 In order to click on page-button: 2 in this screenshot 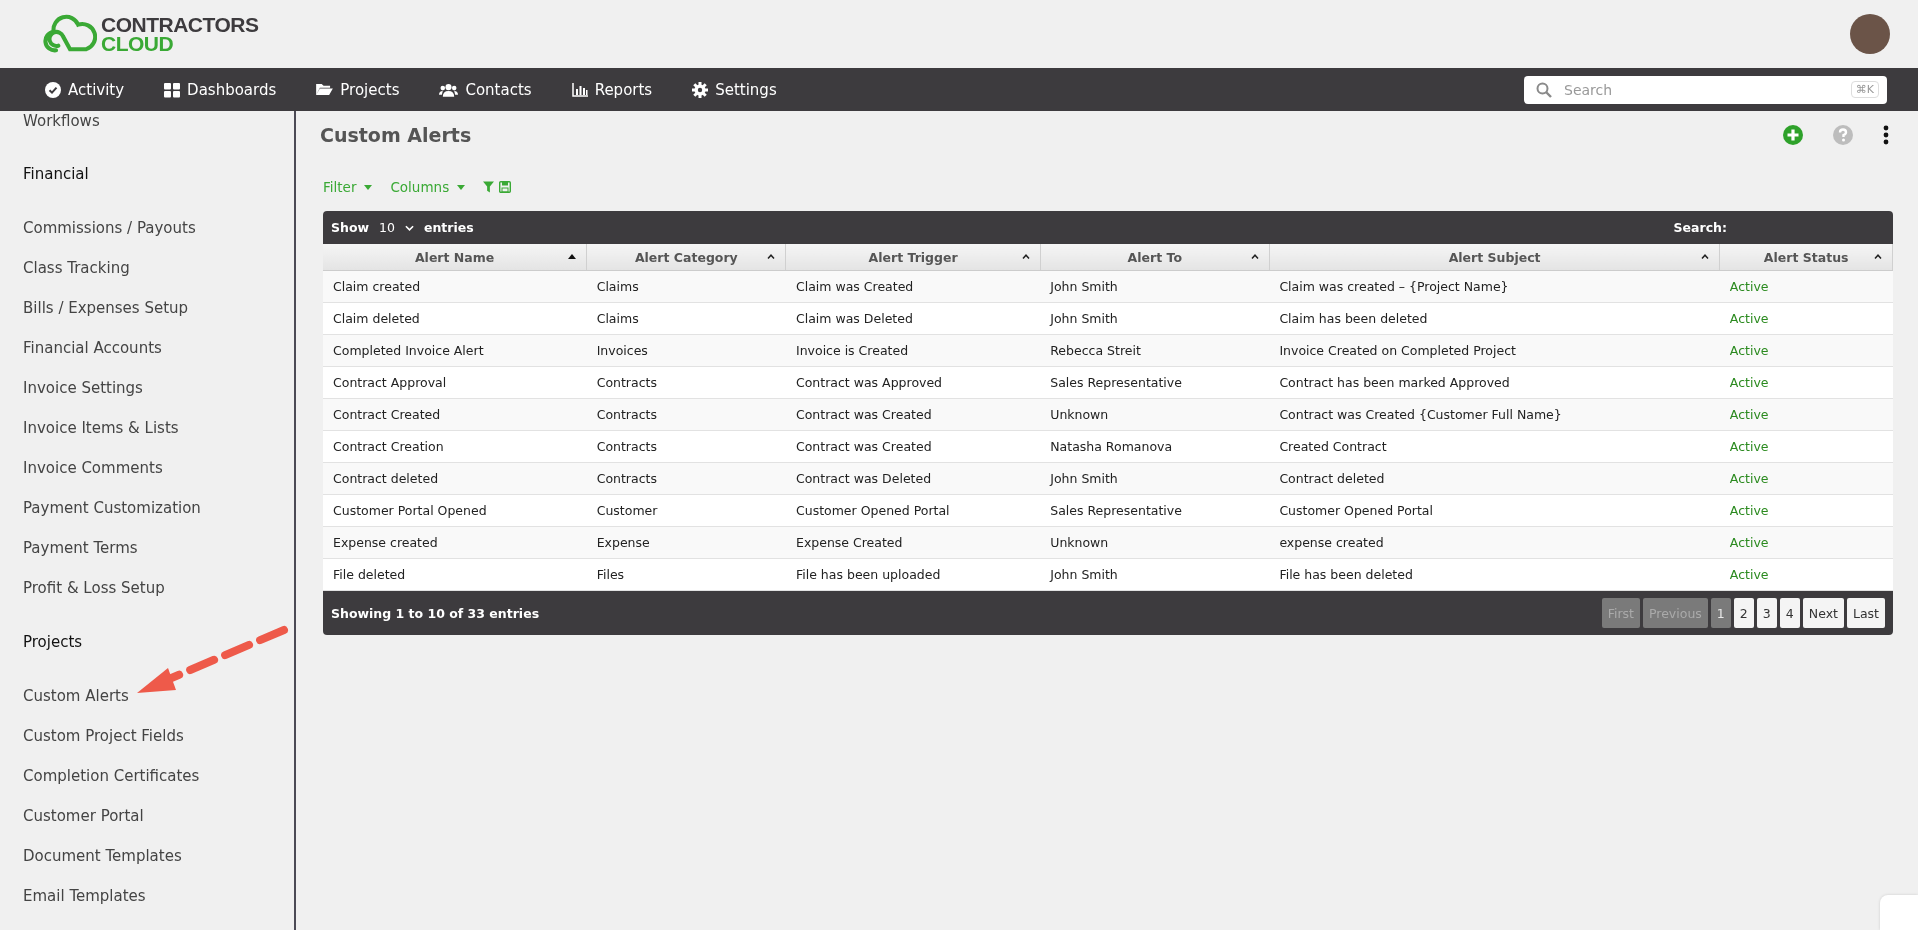, I will do `click(1743, 613)`.